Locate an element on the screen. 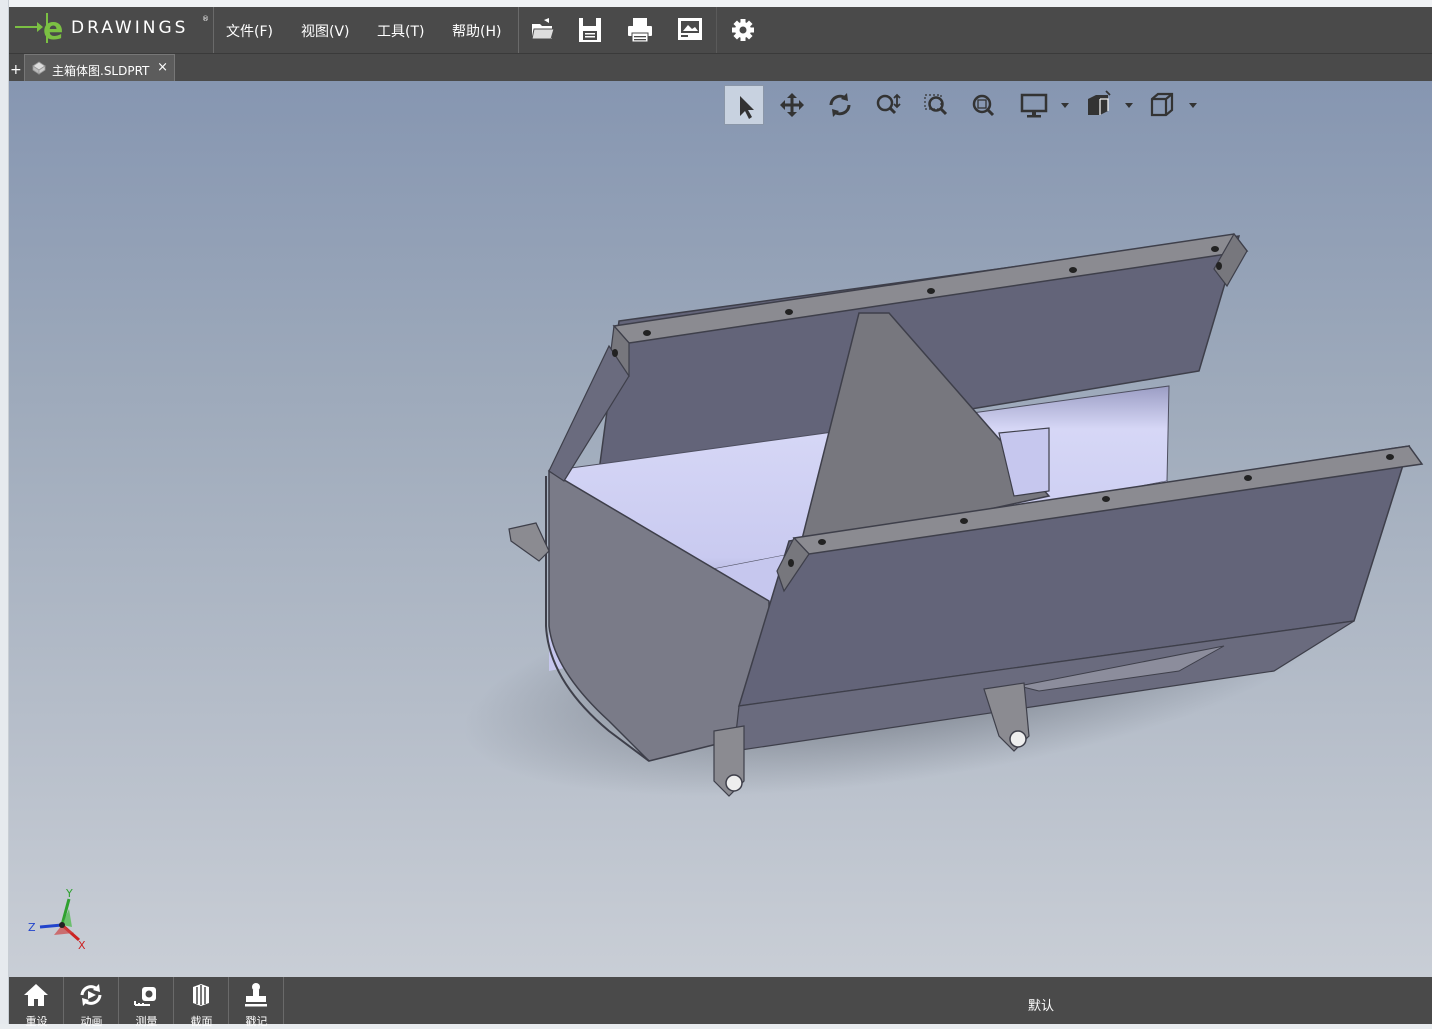 The width and height of the screenshot is (1432, 1029). menu-file: 文件(F) is located at coordinates (249, 31).